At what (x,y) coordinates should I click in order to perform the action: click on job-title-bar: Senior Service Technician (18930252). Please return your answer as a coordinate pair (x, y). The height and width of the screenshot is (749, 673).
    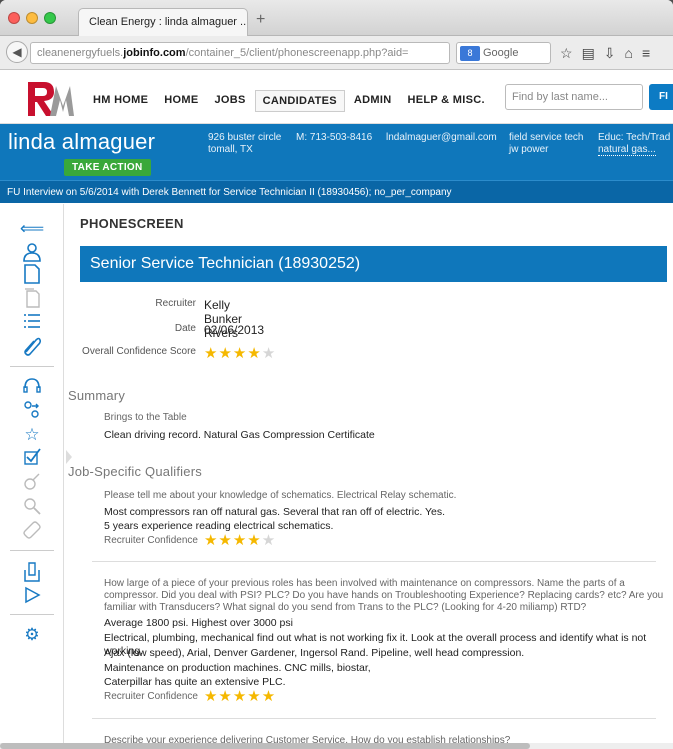
    Looking at the image, I should click on (373, 264).